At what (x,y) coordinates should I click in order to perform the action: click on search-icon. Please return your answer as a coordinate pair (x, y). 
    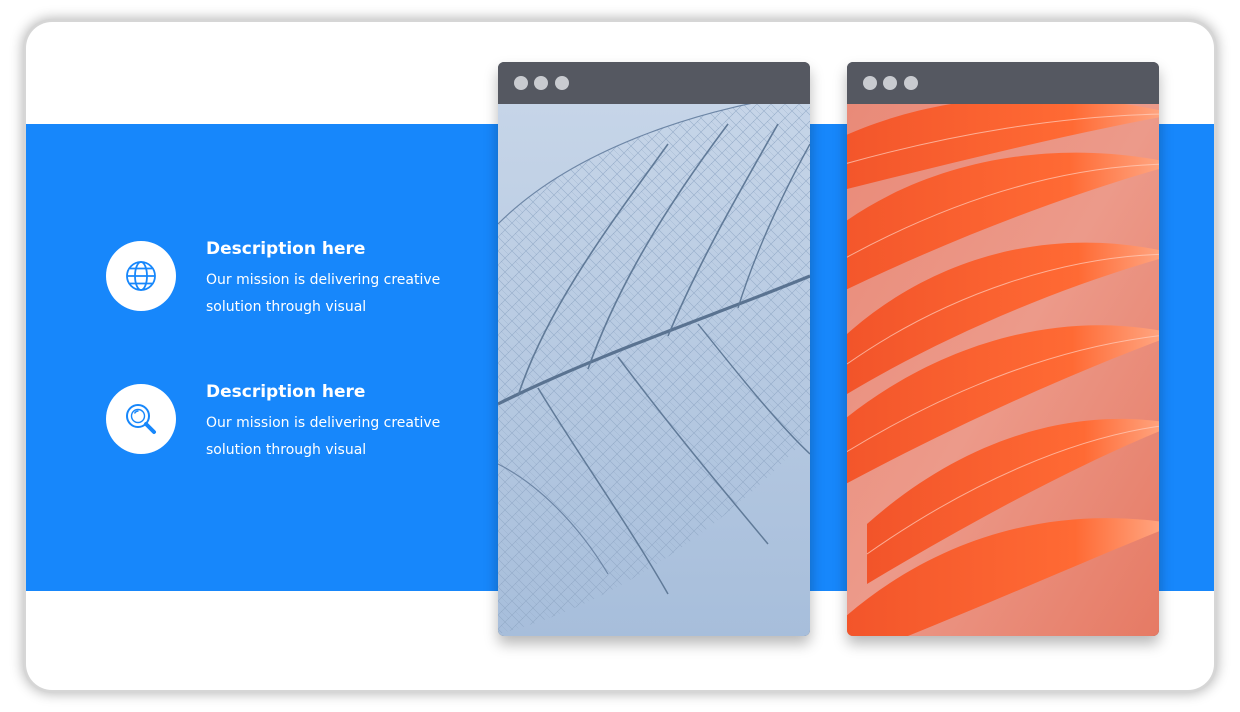
    Looking at the image, I should click on (141, 419).